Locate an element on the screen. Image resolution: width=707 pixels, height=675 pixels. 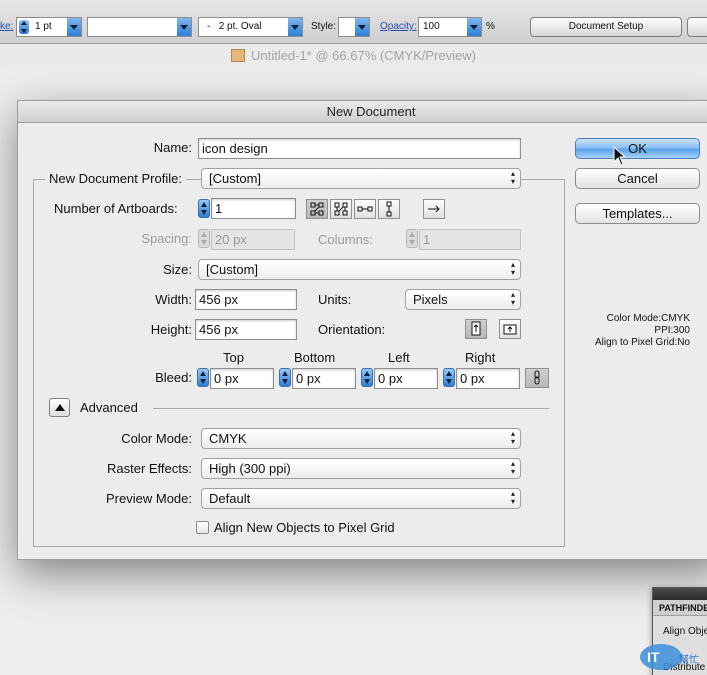
arrange-by-row-icon is located at coordinates (365, 209).